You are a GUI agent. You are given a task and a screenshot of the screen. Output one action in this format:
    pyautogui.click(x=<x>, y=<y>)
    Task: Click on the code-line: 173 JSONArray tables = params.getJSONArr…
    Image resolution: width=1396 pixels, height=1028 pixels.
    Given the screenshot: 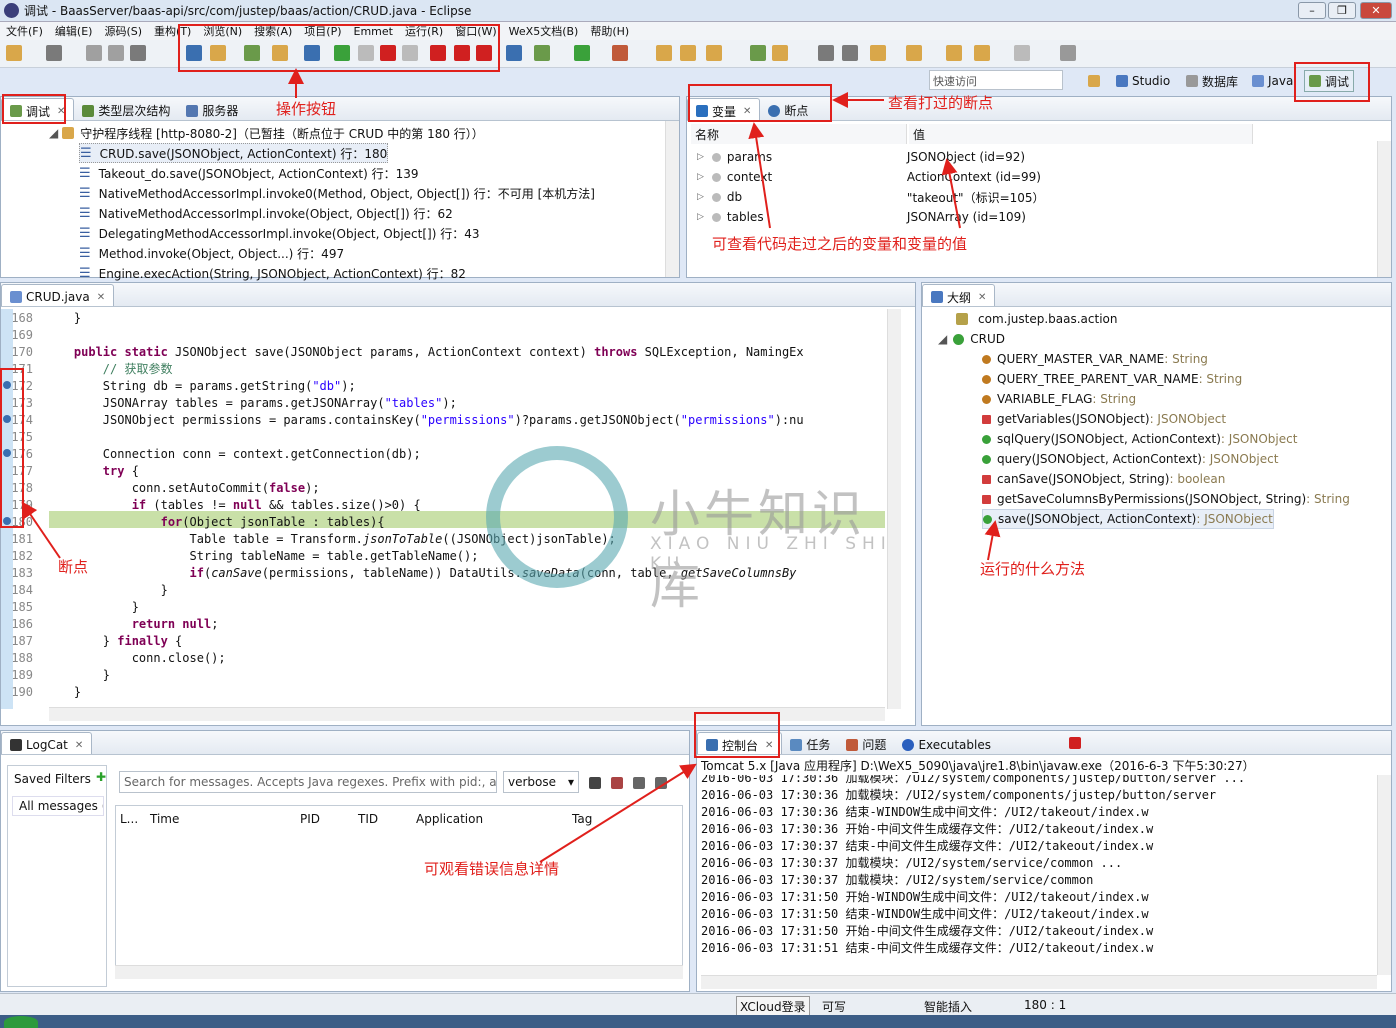 What is the action you would take?
    pyautogui.click(x=229, y=402)
    